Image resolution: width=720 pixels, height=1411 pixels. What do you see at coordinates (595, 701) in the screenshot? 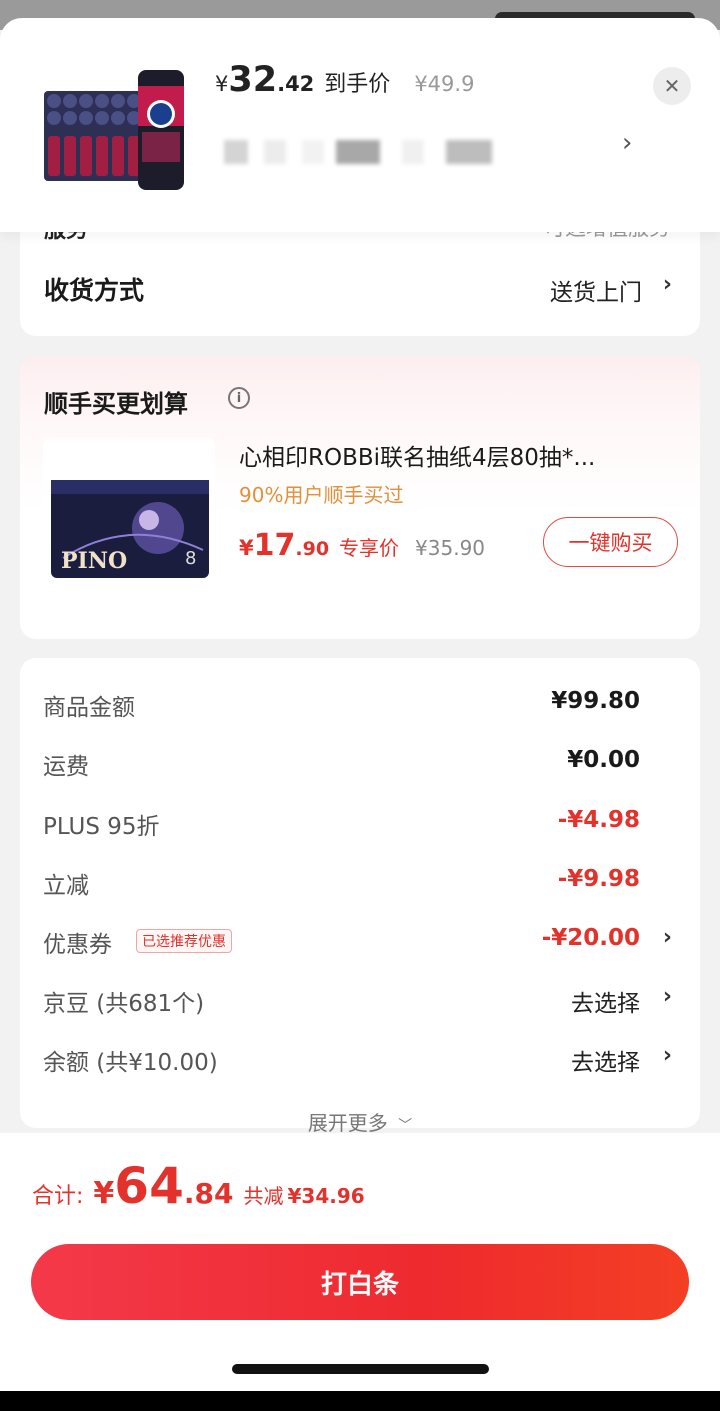
I see `row-value: ¥99.80` at bounding box center [595, 701].